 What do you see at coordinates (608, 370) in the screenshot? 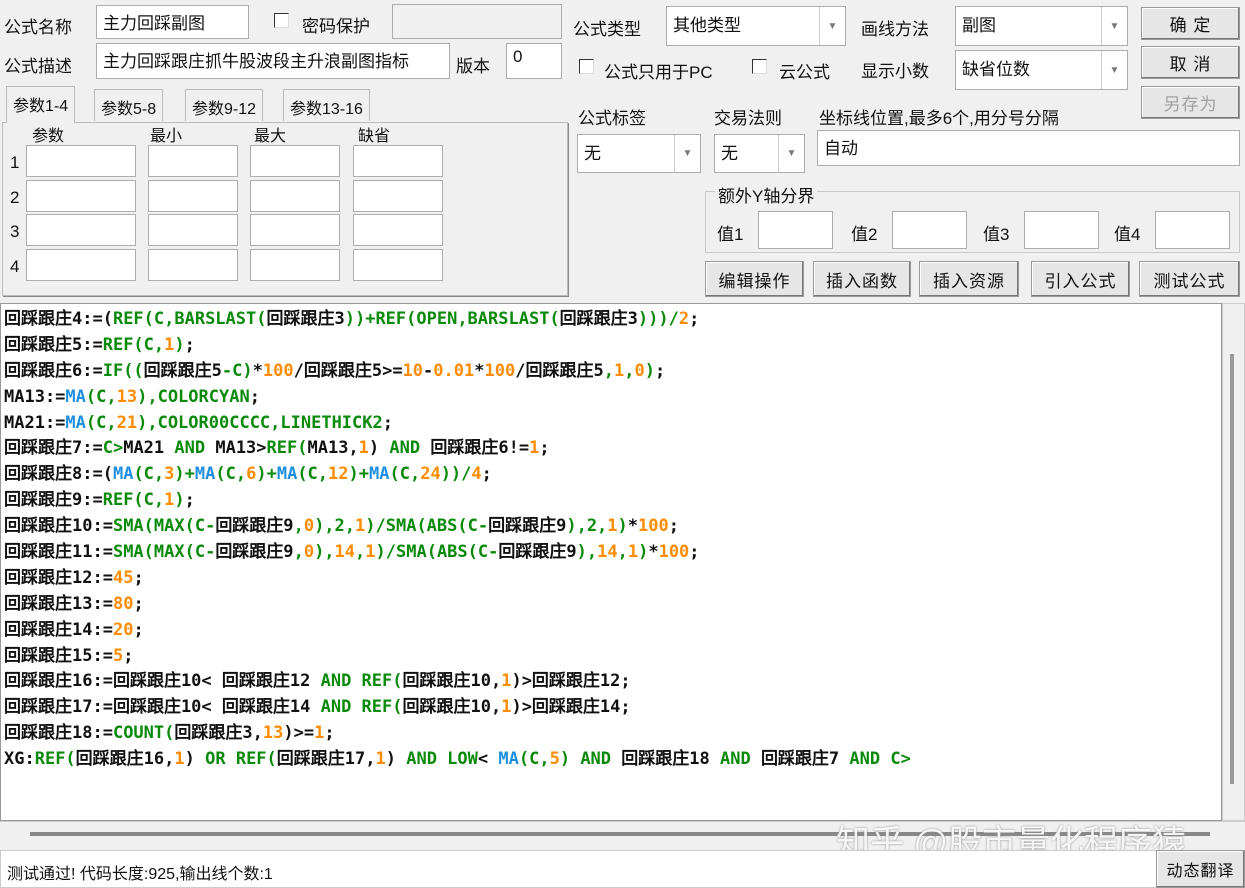
I see `code-token: ,` at bounding box center [608, 370].